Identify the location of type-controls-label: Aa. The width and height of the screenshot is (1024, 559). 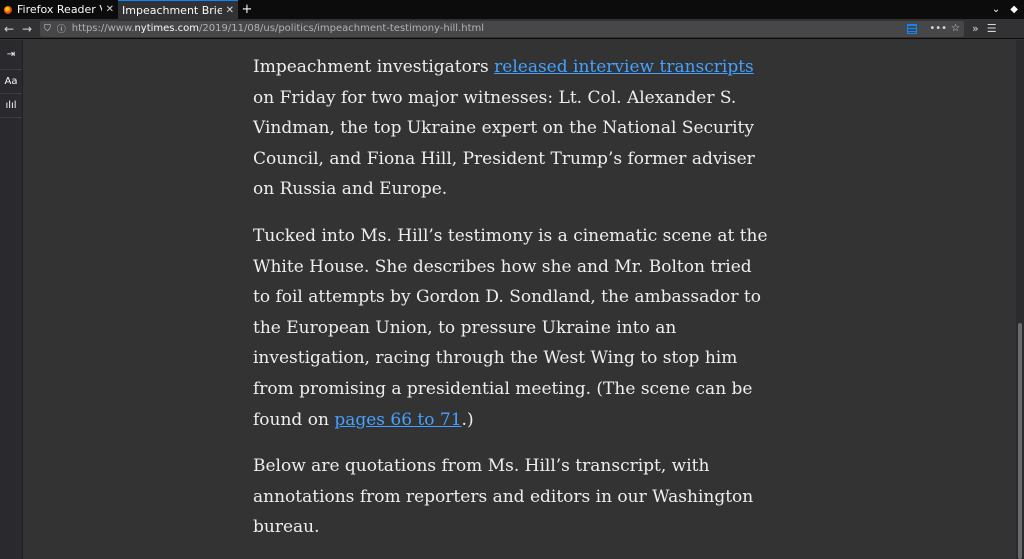
(11, 81).